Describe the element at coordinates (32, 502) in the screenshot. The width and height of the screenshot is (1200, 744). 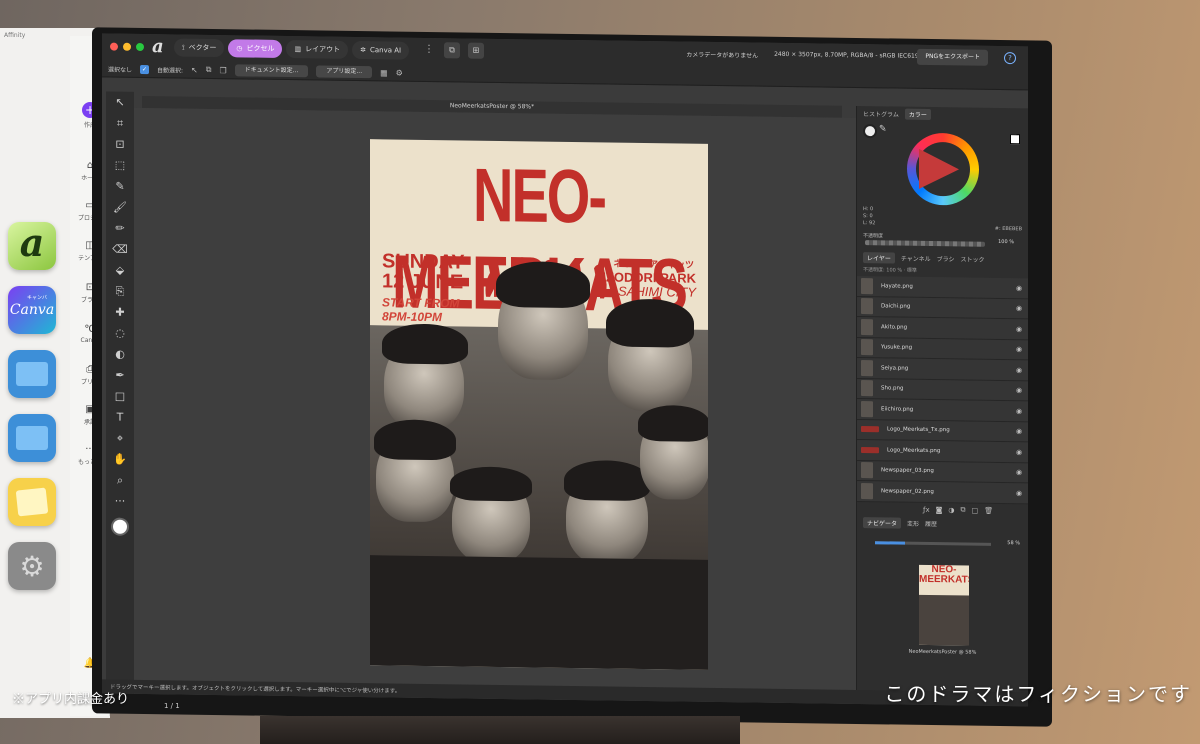
I see `notes-app-icon` at that location.